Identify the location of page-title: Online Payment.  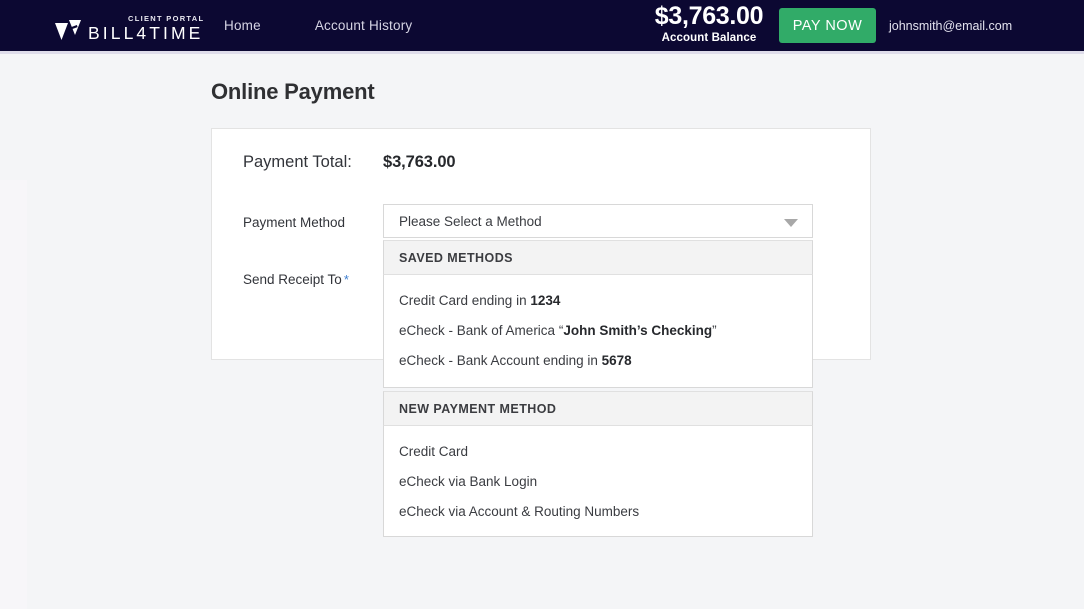
(293, 91).